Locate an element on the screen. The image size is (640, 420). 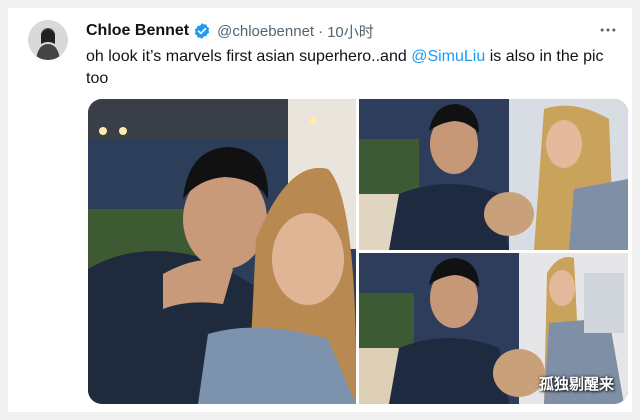
tweet-timestamp: 10小时 is located at coordinates (350, 31).